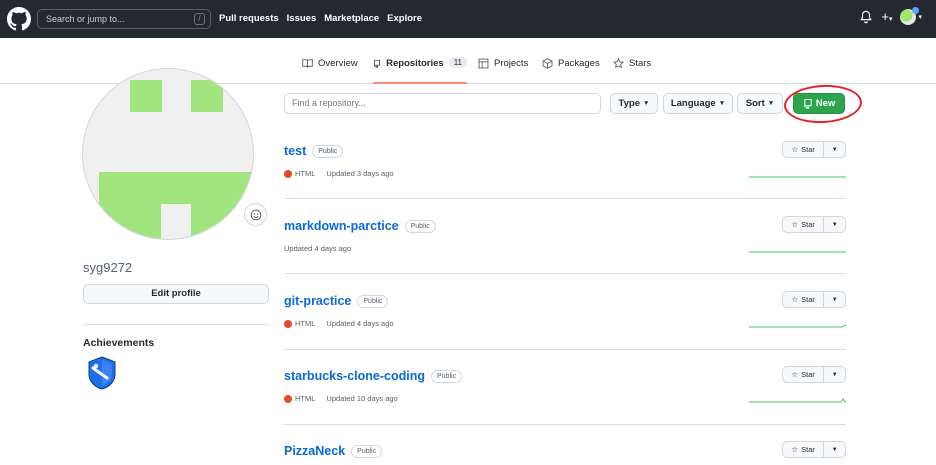  I want to click on repo-title-row: starbucks-clone-coding Public, so click(373, 376).